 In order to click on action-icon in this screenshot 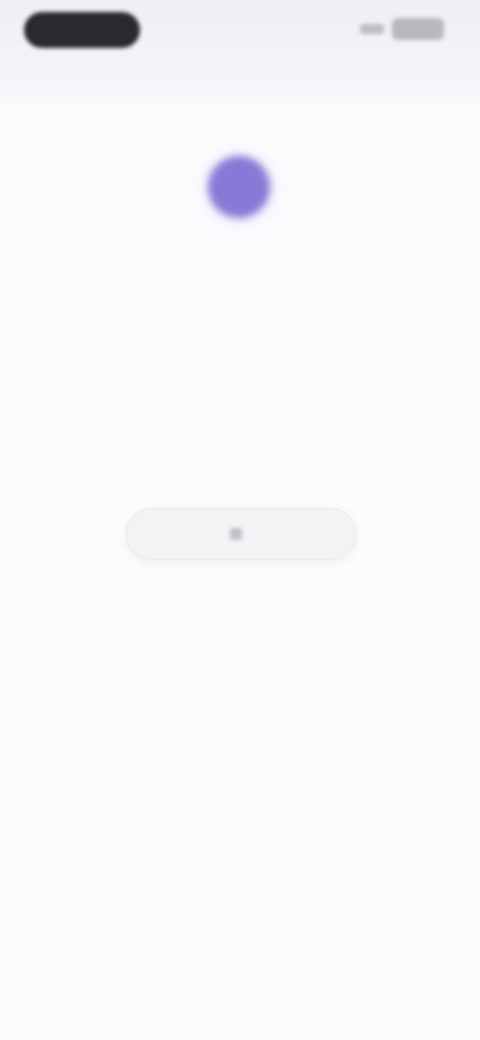, I will do `click(236, 534)`.